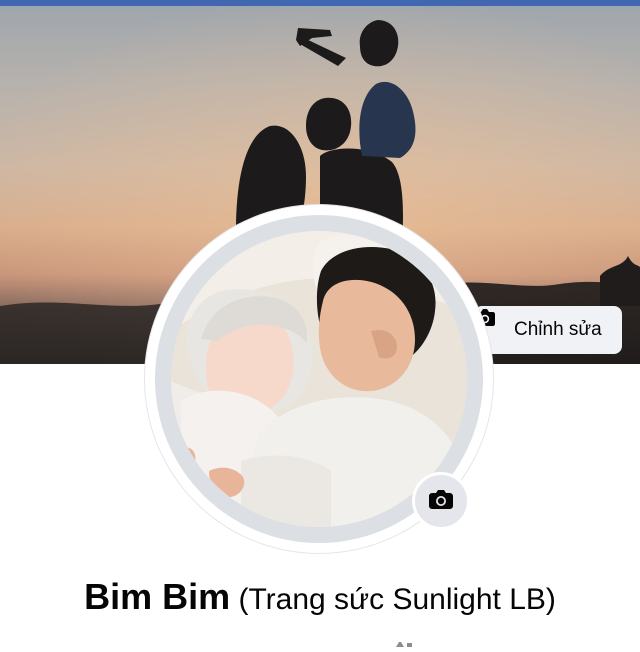  Describe the element at coordinates (558, 329) in the screenshot. I see `edit-cover-label: Chỉnh sửa` at that location.